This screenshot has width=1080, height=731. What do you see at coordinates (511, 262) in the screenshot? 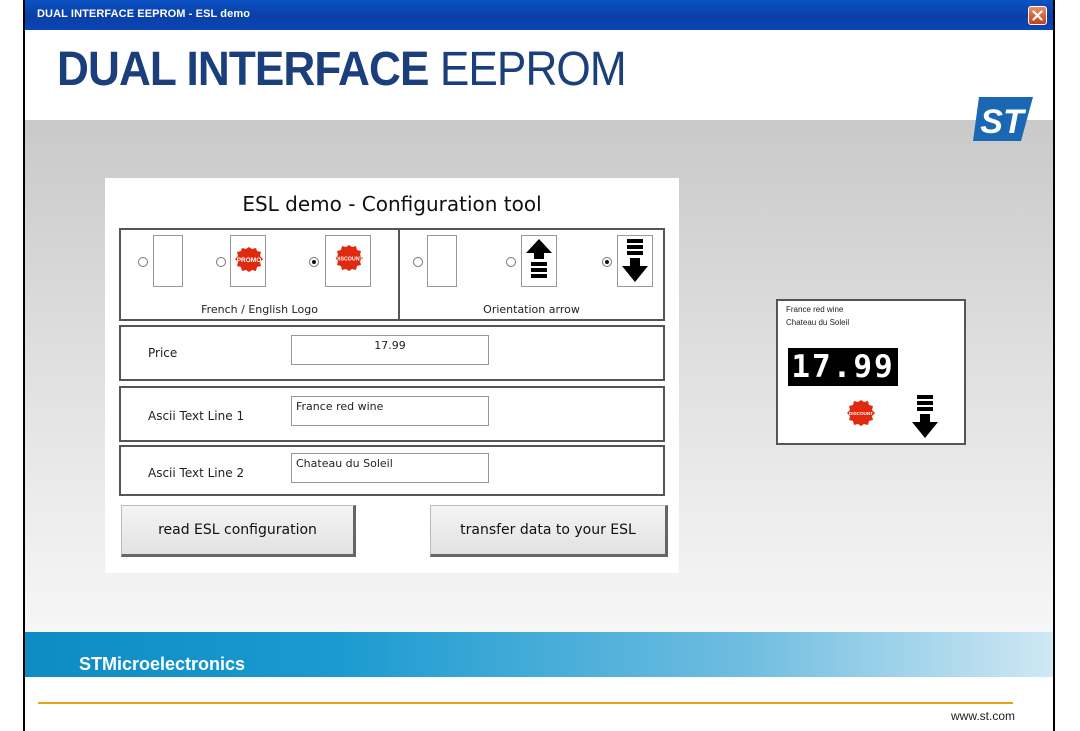
I see `arrow-radio-up` at bounding box center [511, 262].